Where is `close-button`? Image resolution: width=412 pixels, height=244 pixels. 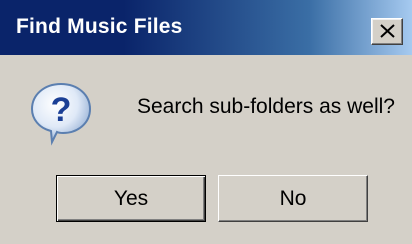 close-button is located at coordinates (387, 31).